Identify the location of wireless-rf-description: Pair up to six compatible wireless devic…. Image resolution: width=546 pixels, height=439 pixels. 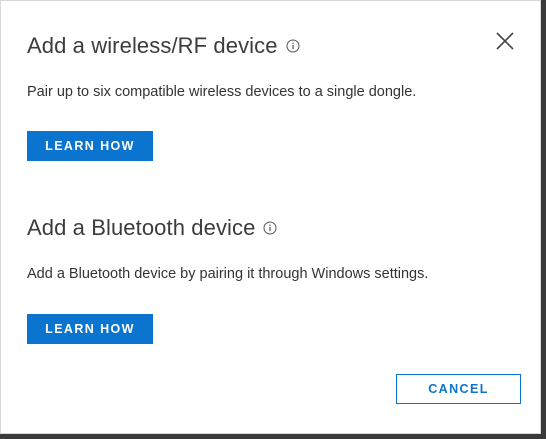
(222, 92).